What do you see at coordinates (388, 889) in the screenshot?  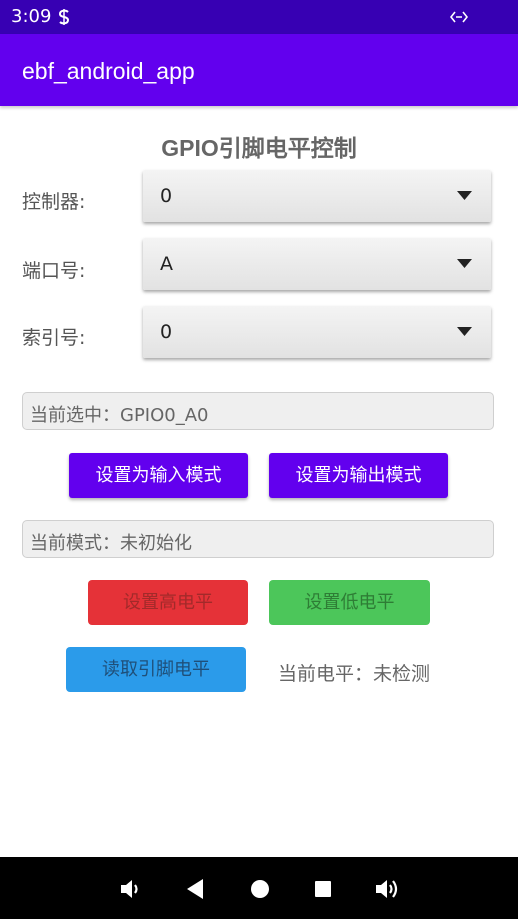 I see `volume-up-icon` at bounding box center [388, 889].